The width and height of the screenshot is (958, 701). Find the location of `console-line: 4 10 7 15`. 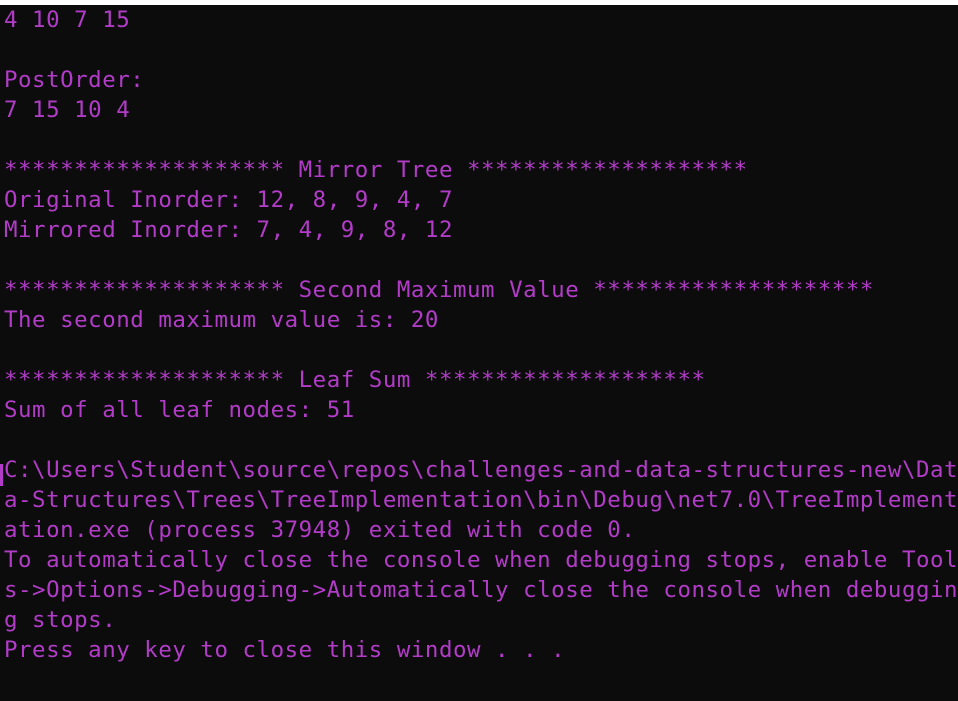

console-line: 4 10 7 15 is located at coordinates (67, 20).